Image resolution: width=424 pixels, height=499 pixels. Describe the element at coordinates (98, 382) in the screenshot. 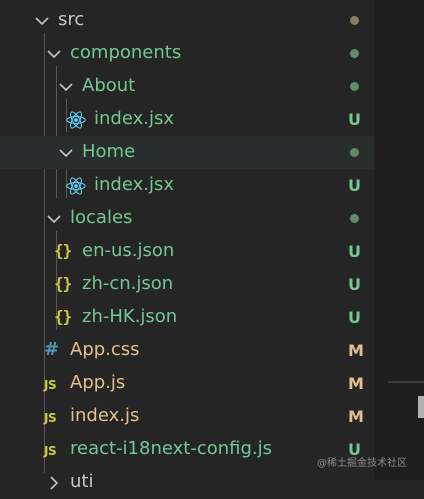

I see `file-label: App.js` at that location.